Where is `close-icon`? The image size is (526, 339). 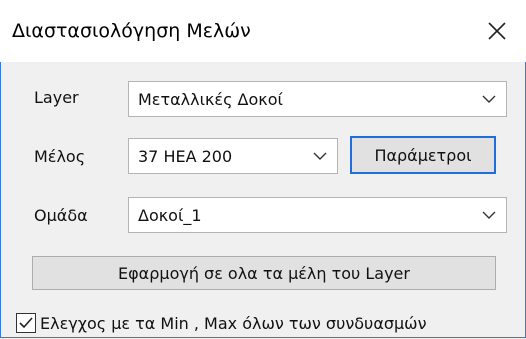
close-icon is located at coordinates (497, 31).